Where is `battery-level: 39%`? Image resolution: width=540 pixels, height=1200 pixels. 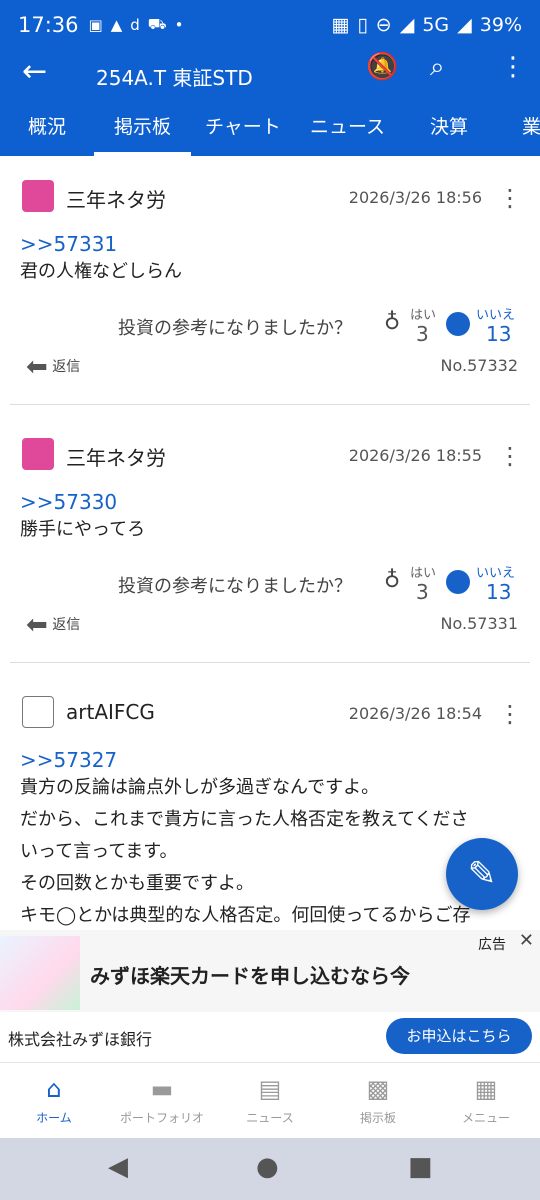
battery-level: 39% is located at coordinates (500, 25).